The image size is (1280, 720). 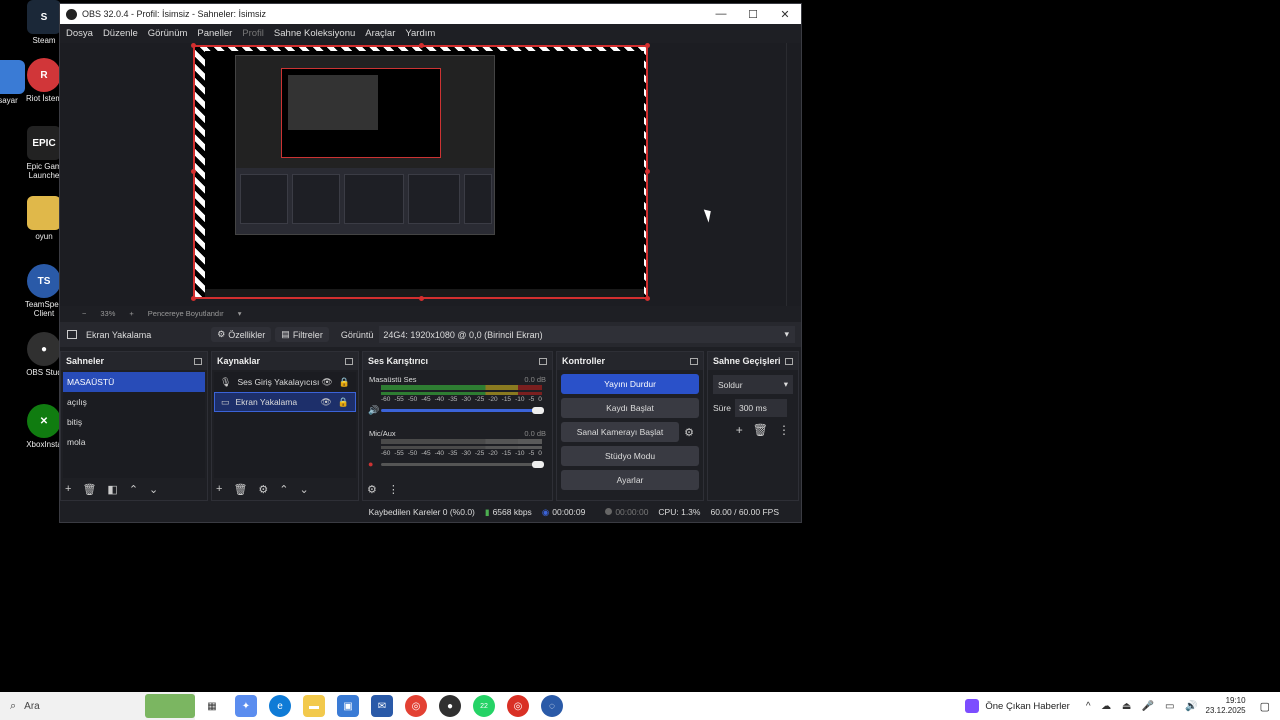 What do you see at coordinates (186, 313) in the screenshot?
I see `fit-to-window-button: Pencereye Boyutlandır` at bounding box center [186, 313].